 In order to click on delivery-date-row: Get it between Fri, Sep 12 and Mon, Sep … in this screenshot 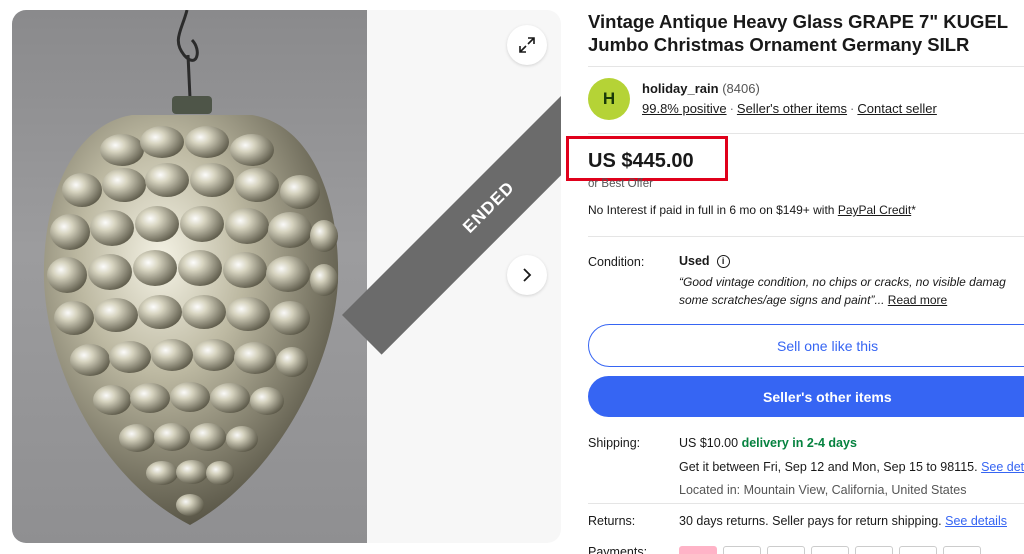, I will do `click(851, 467)`.